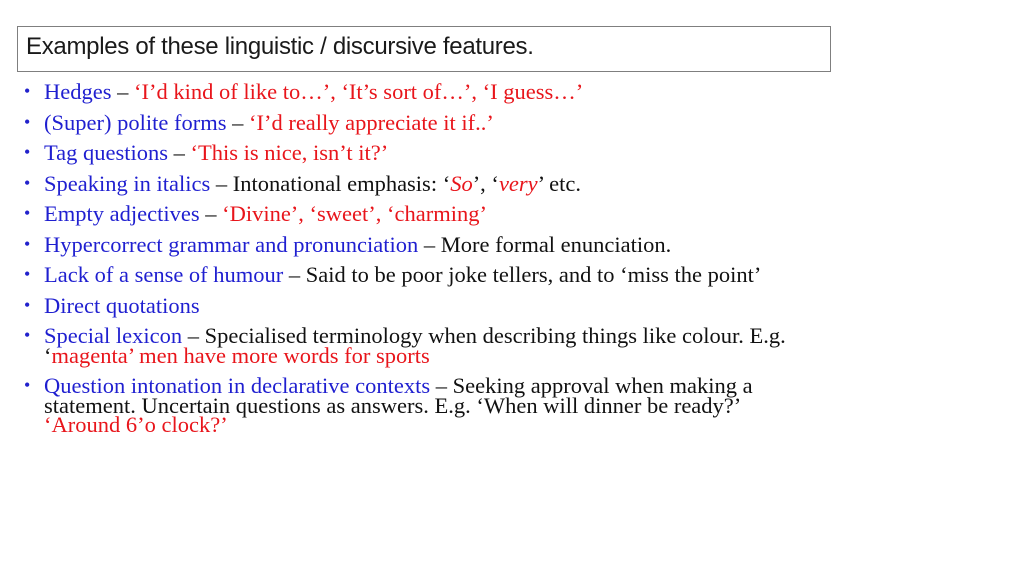 Image resolution: width=1024 pixels, height=576 pixels. Describe the element at coordinates (545, 244) in the screenshot. I see `description: – More formal enunciation.` at that location.